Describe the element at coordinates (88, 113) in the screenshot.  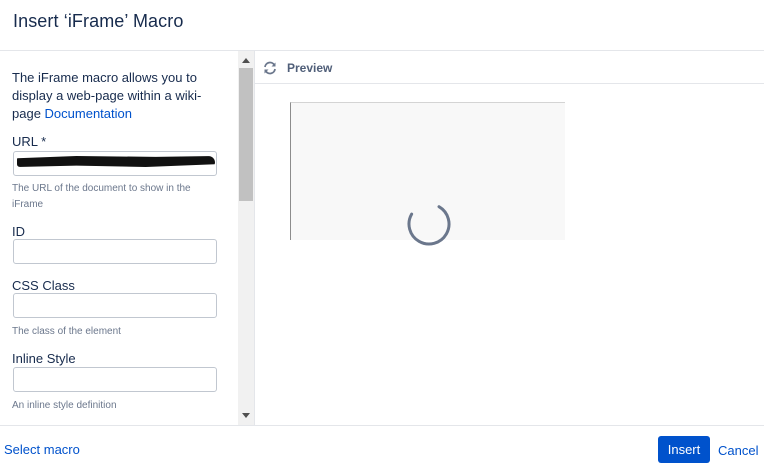
I see `documentation-link: Documentation` at that location.